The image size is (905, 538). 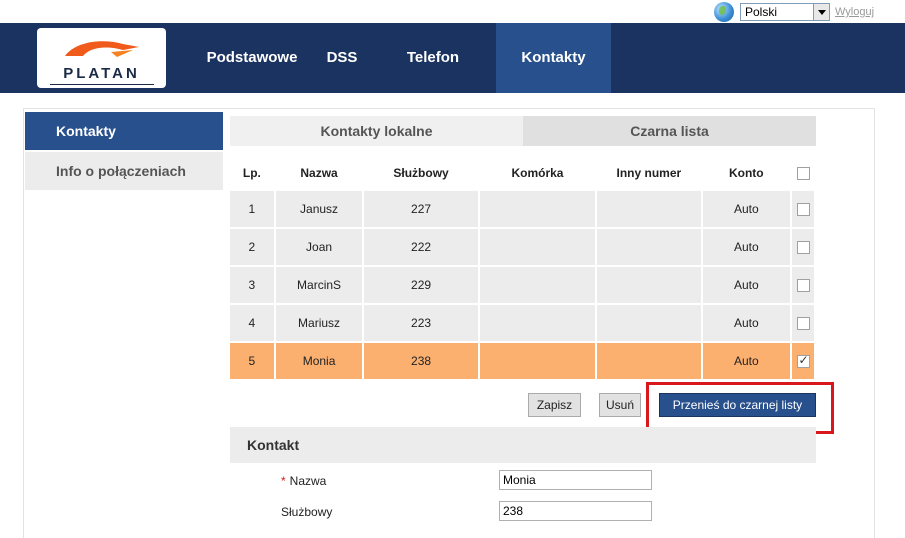 I want to click on sidebar-item-kontakty: Kontakty, so click(x=124, y=131).